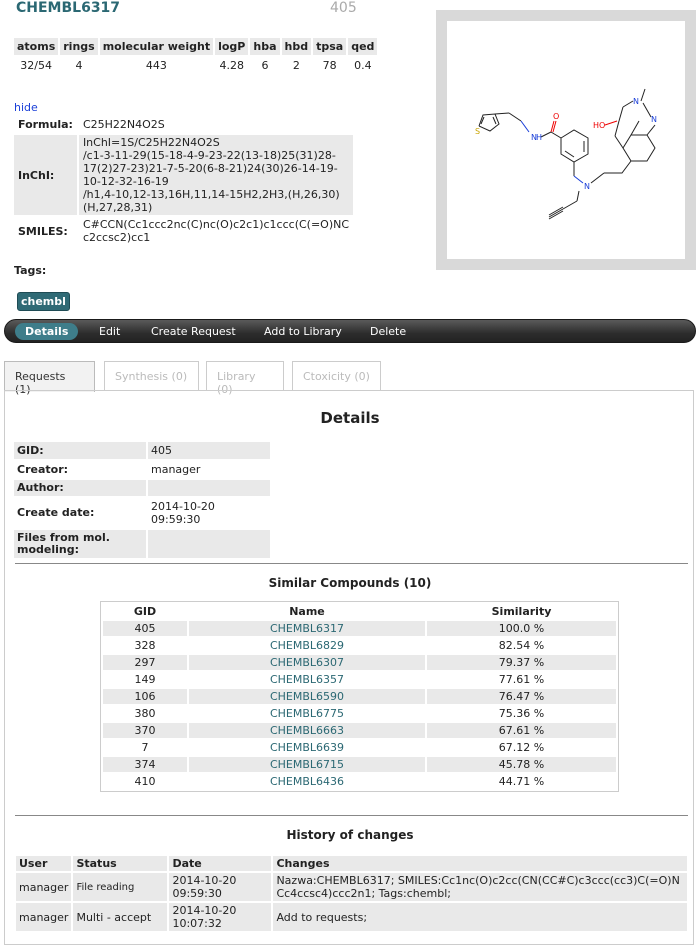 The width and height of the screenshot is (700, 949). Describe the element at coordinates (156, 65) in the screenshot. I see `prop-value: 443` at that location.